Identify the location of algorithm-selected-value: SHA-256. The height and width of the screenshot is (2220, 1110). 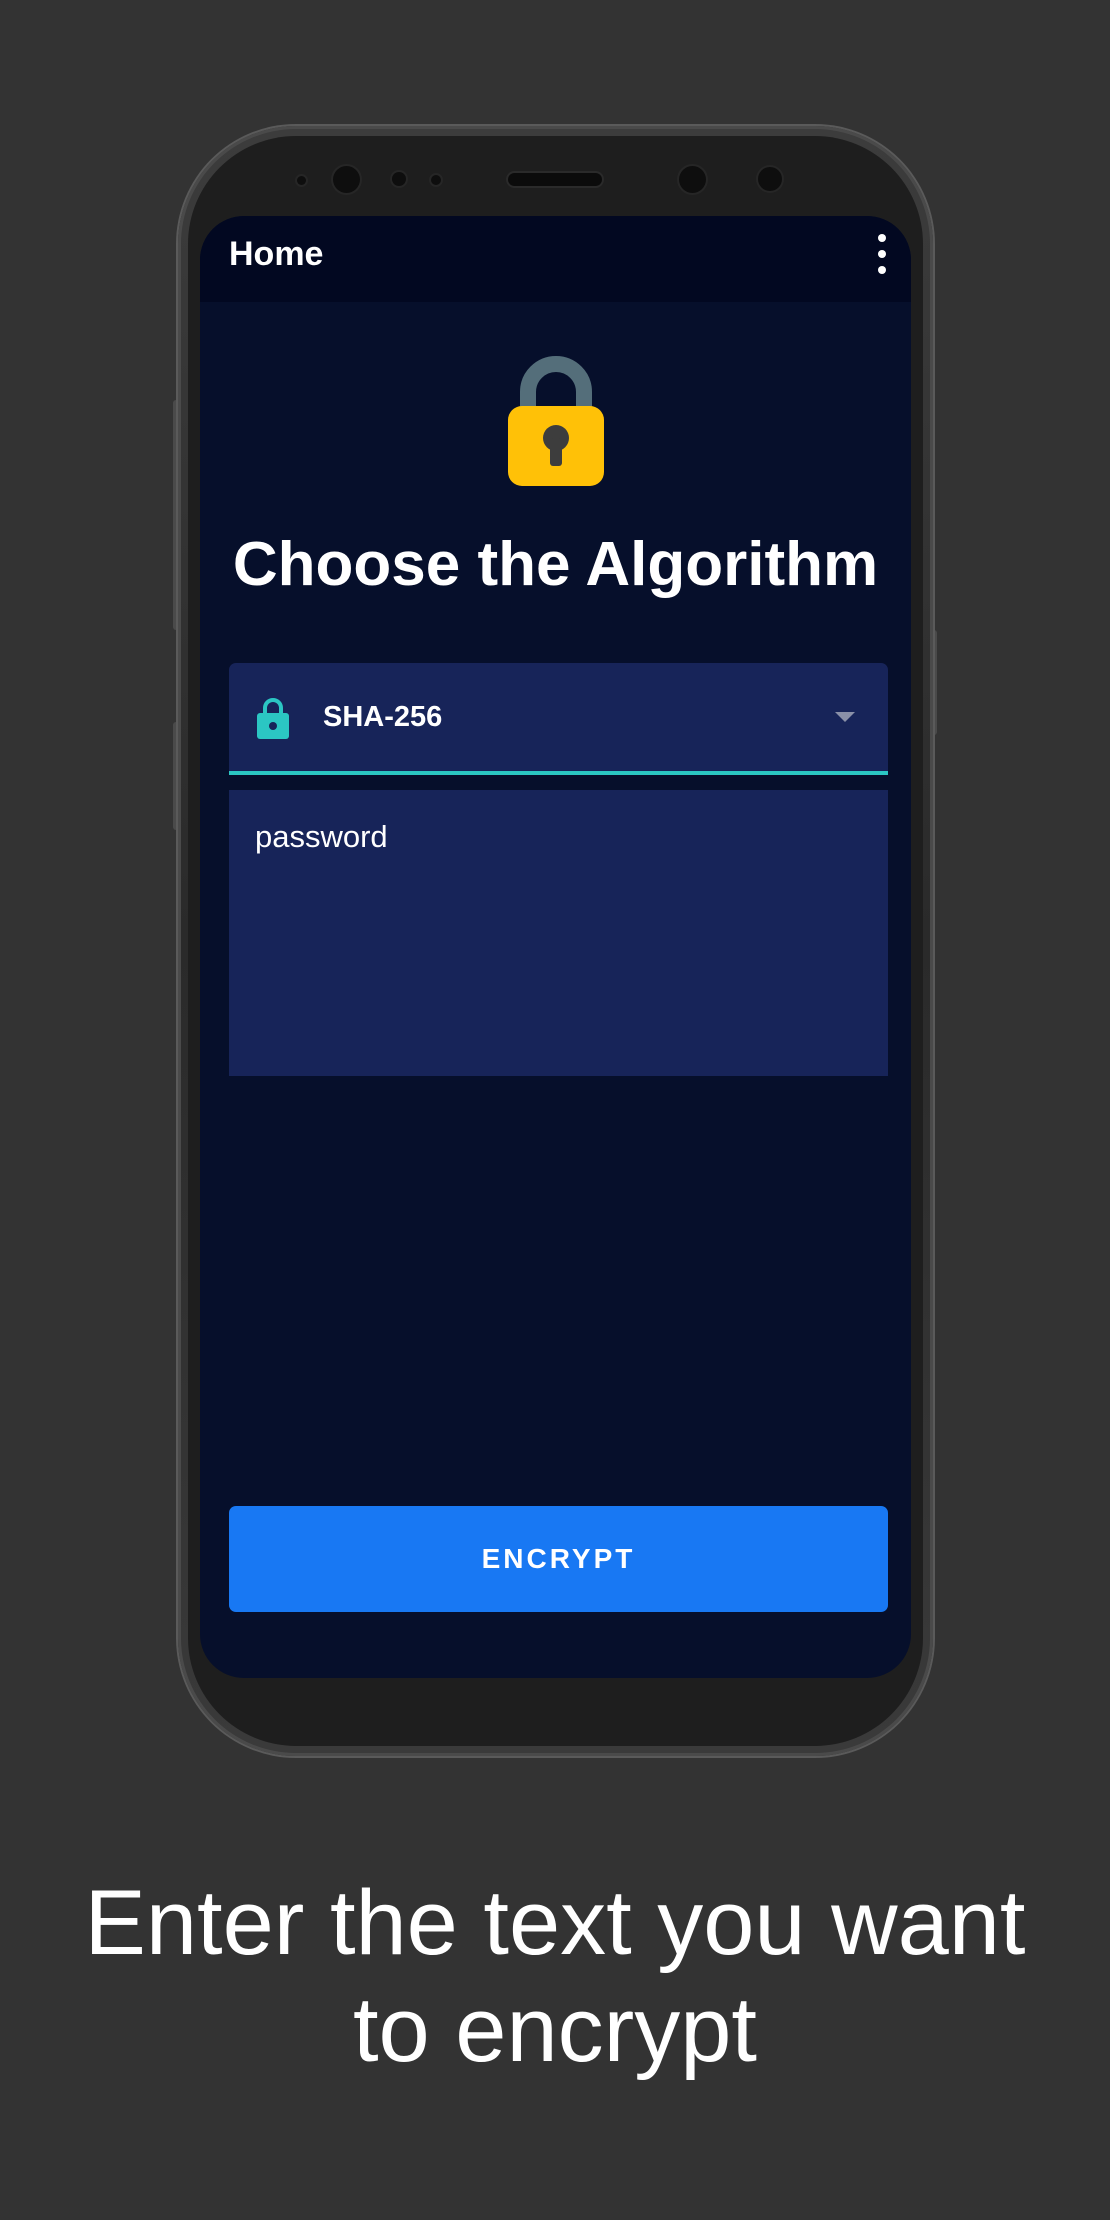
(383, 717).